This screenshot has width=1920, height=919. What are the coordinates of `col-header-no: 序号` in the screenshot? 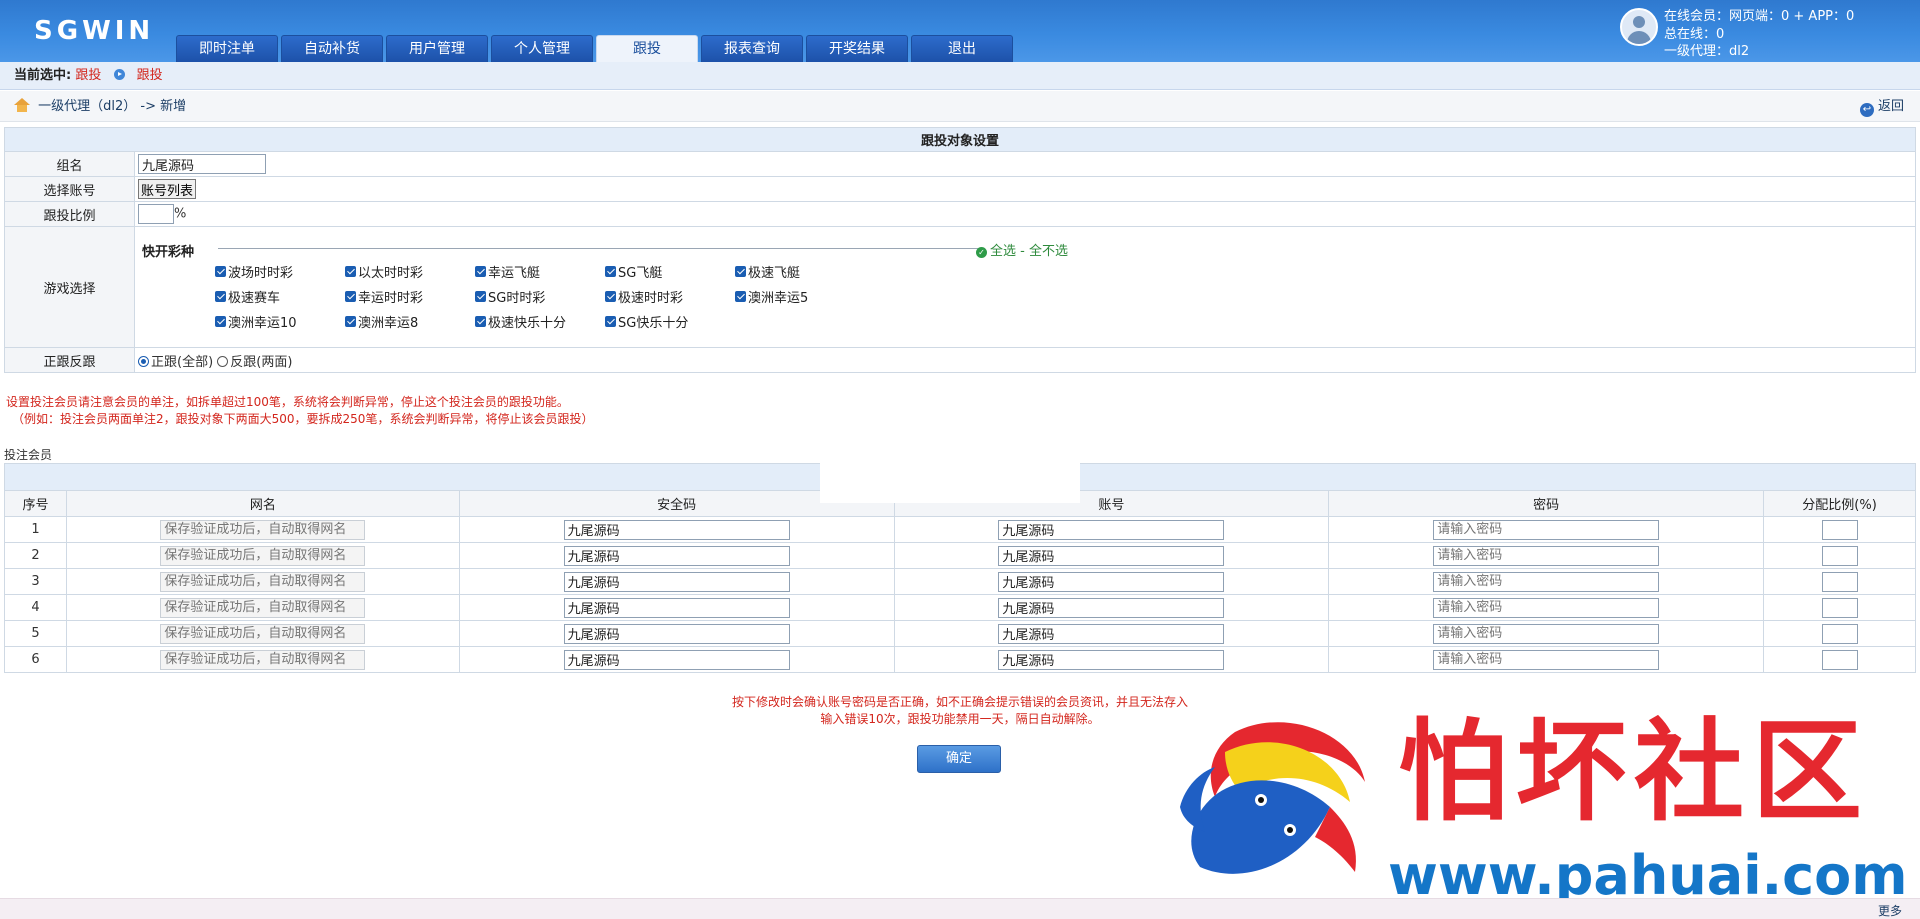 It's located at (35, 503).